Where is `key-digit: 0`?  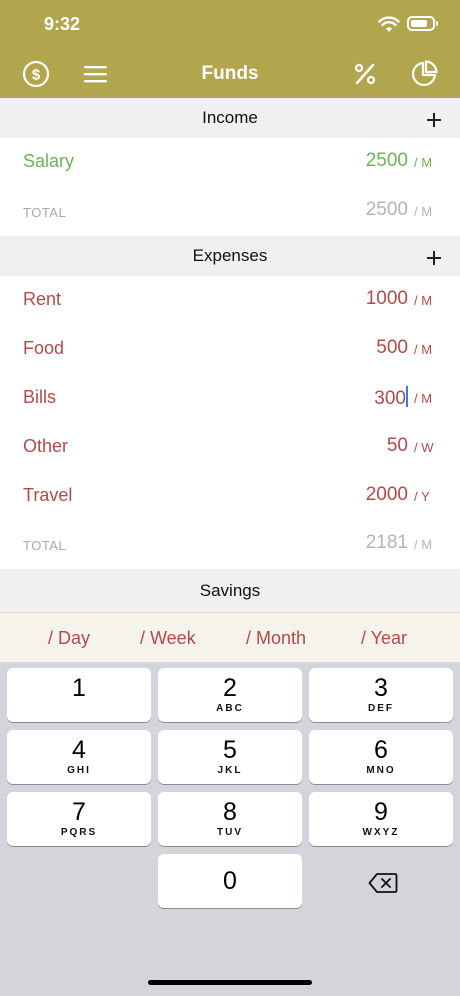
key-digit: 0 is located at coordinates (230, 881).